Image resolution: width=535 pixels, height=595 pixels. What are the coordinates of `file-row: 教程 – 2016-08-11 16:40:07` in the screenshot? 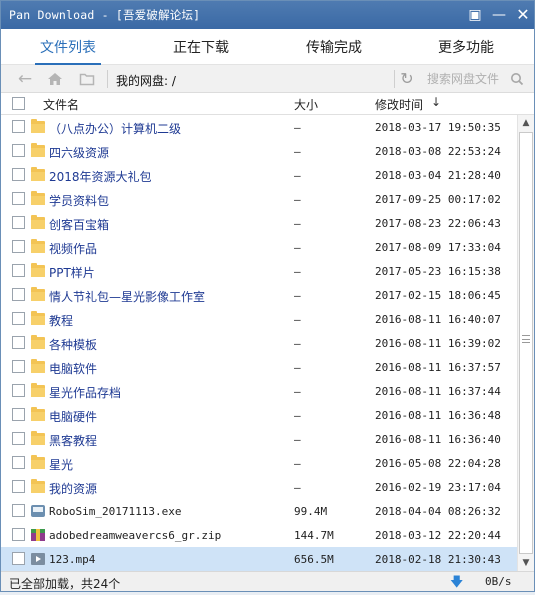 It's located at (259, 319).